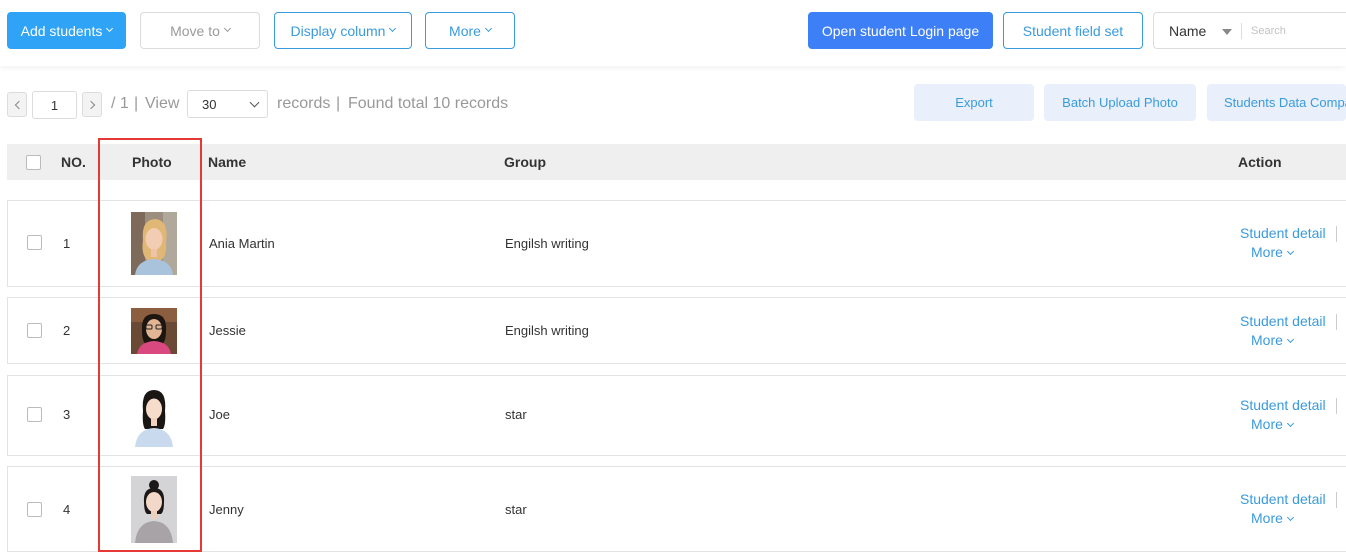 The width and height of the screenshot is (1346, 560). What do you see at coordinates (226, 509) in the screenshot?
I see `student-name: Jenny` at bounding box center [226, 509].